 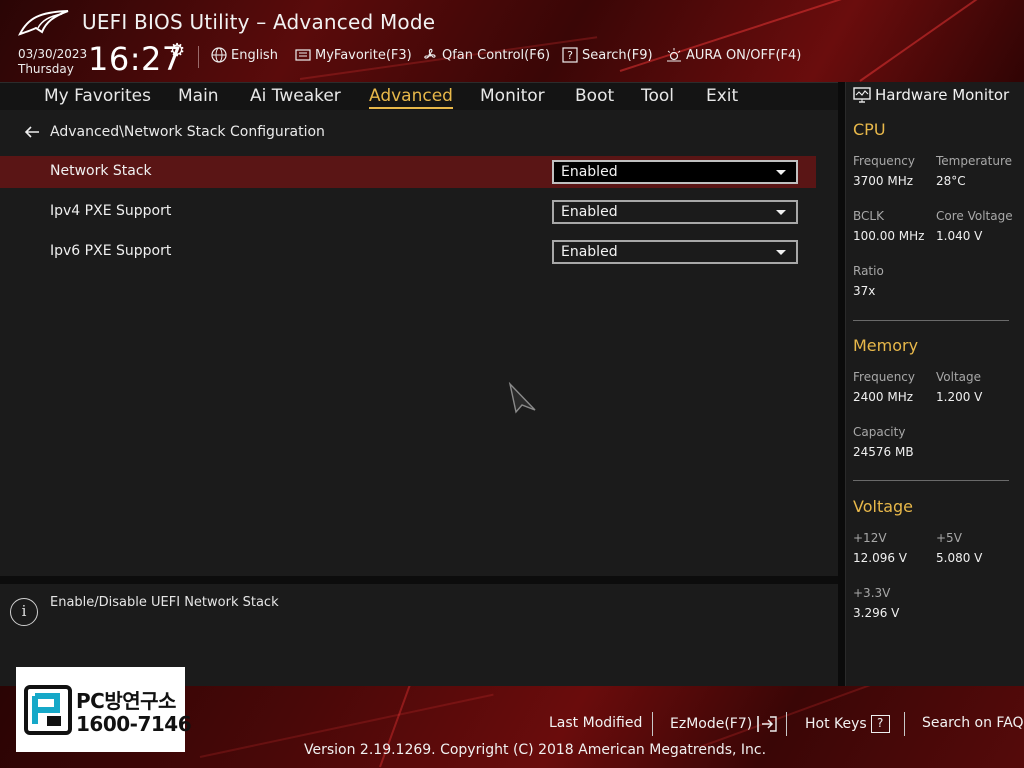 What do you see at coordinates (198, 96) in the screenshot?
I see `tab-main: Main` at bounding box center [198, 96].